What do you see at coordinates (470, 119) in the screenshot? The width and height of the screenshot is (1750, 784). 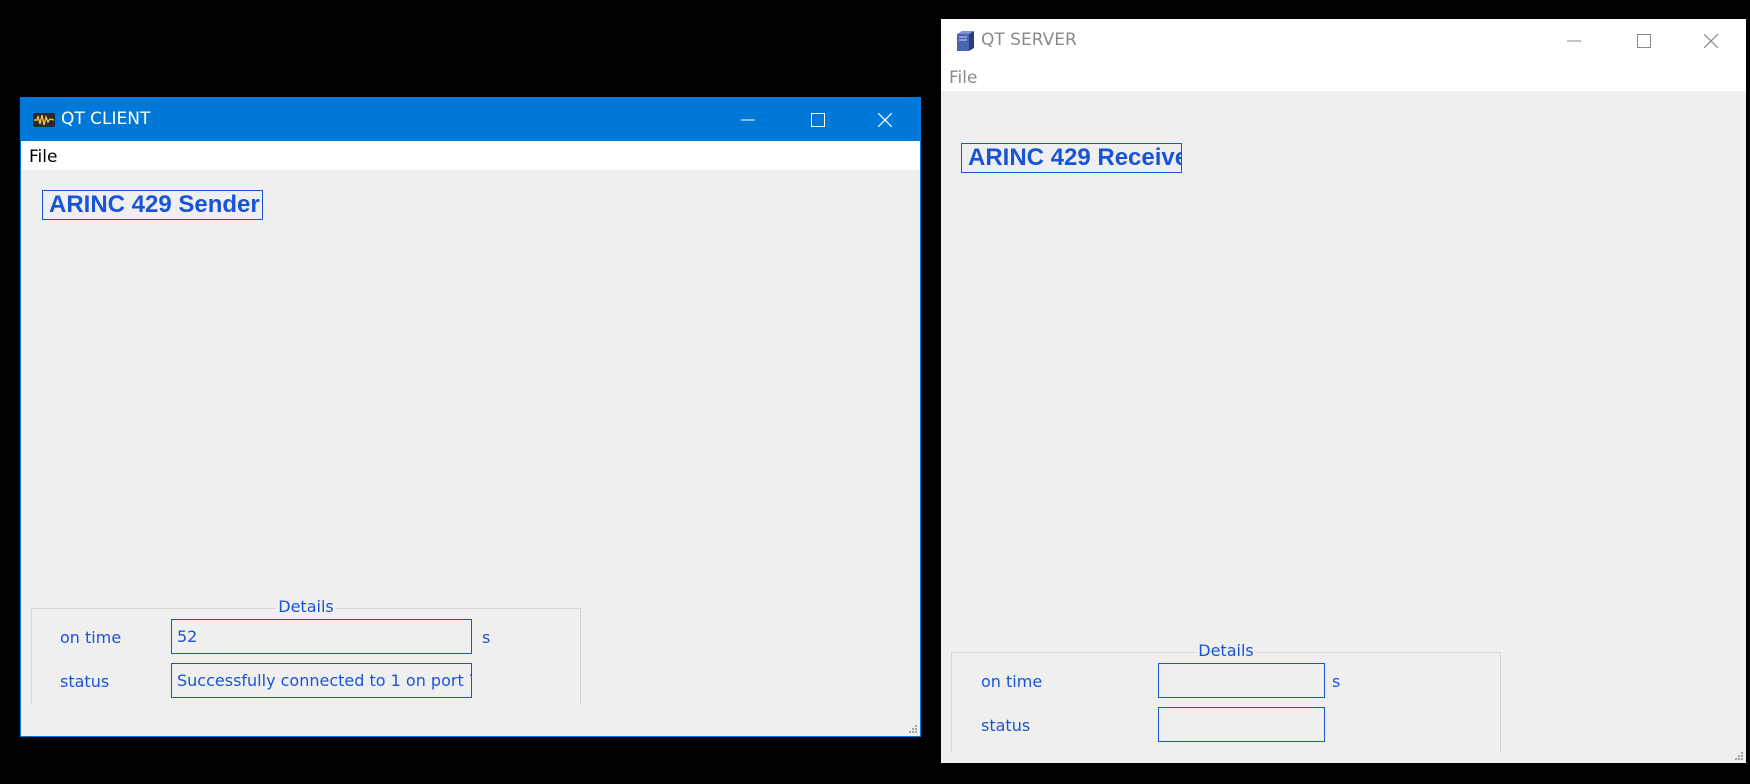 I see `client-titlebar: QT CLIENT` at bounding box center [470, 119].